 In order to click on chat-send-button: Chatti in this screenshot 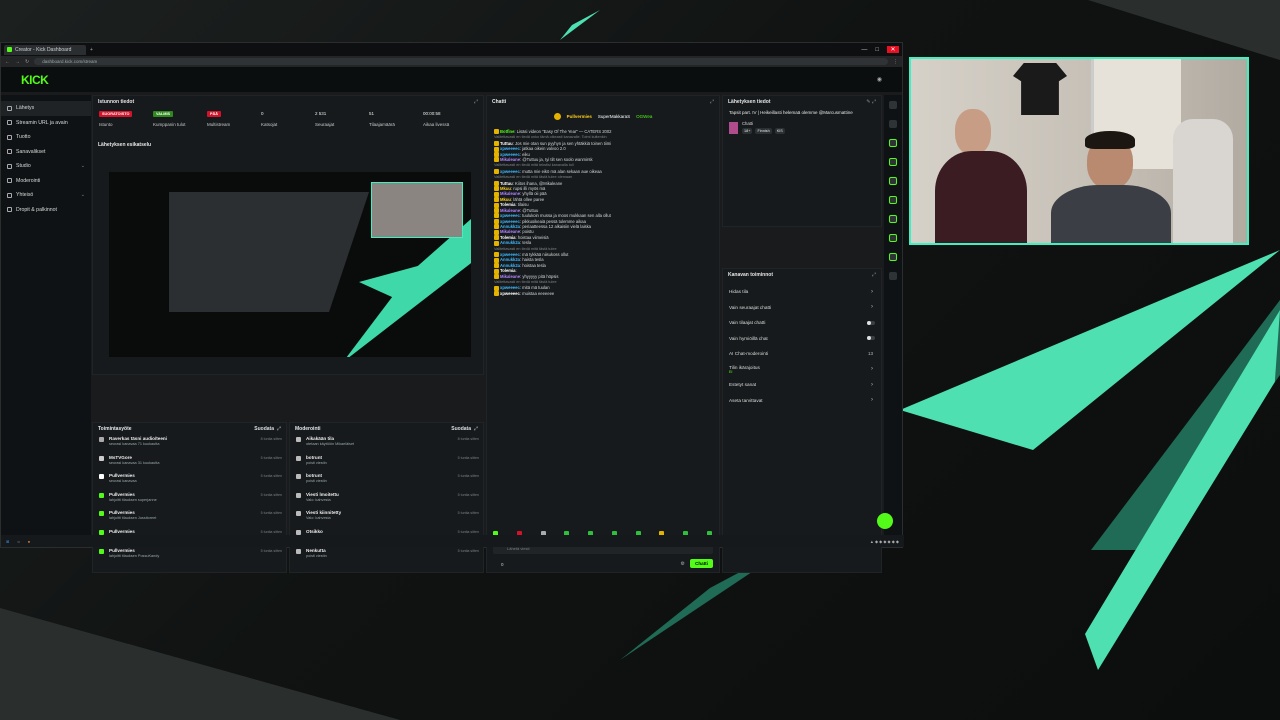, I will do `click(701, 563)`.